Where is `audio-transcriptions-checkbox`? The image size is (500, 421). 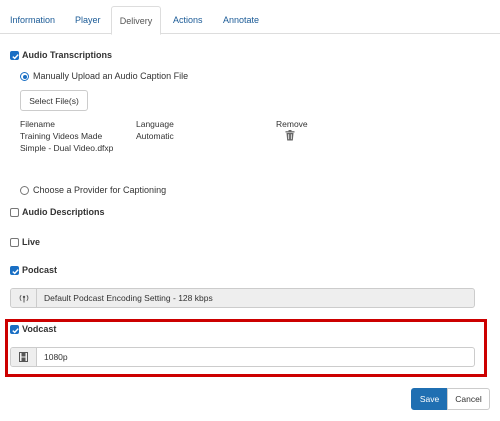
audio-transcriptions-checkbox is located at coordinates (14, 55).